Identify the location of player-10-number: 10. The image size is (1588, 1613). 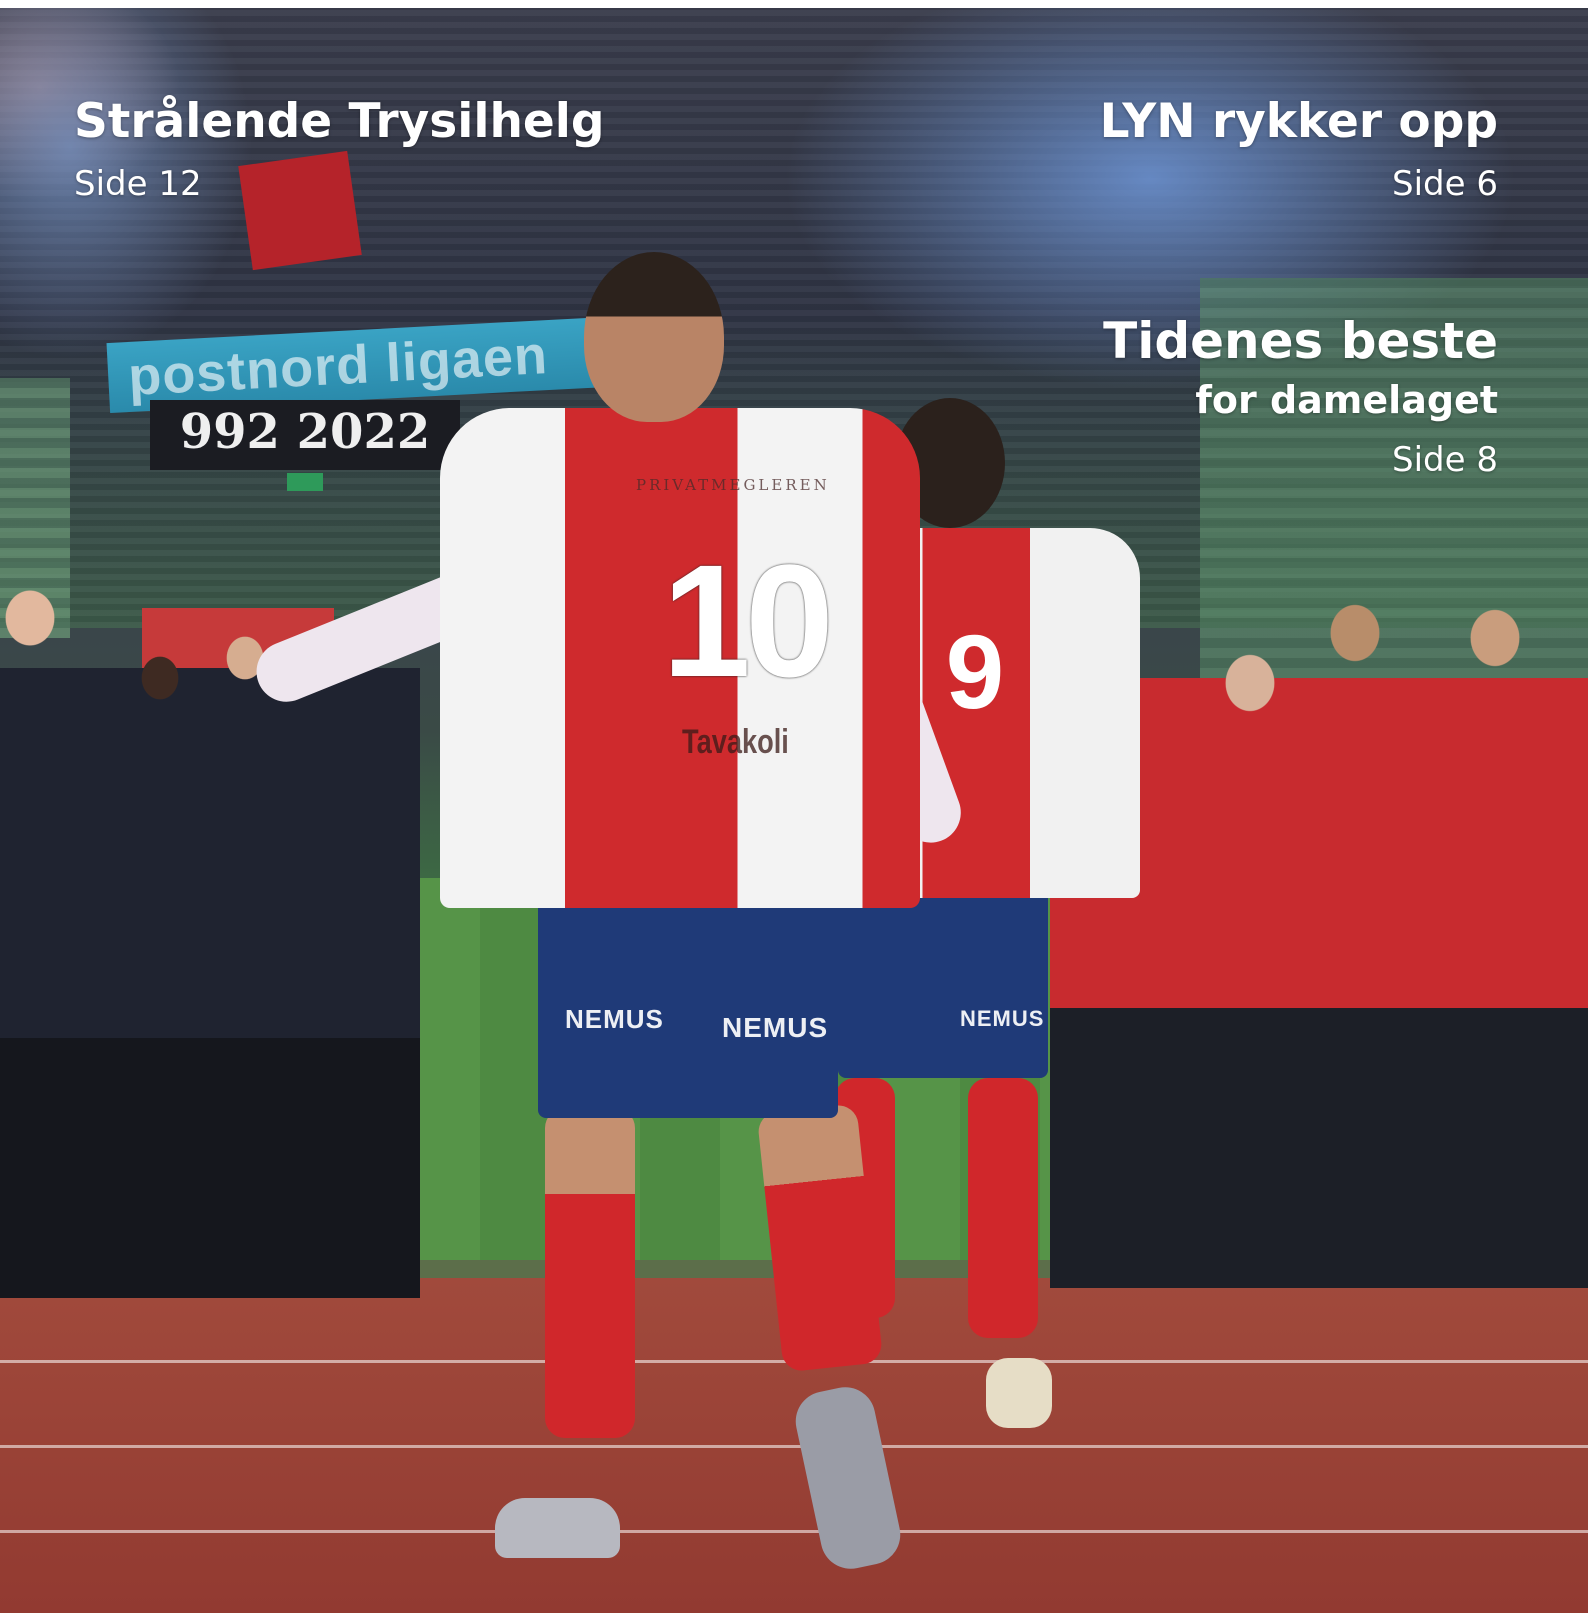
(748, 620).